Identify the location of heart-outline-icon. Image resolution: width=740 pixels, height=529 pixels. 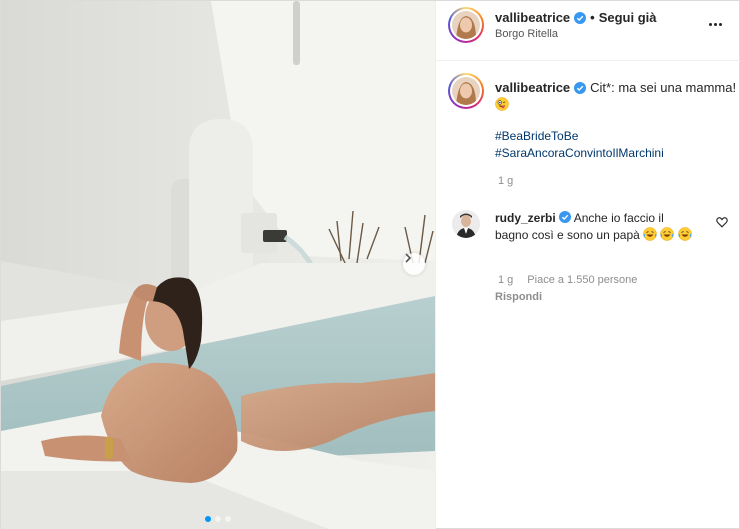
(722, 222).